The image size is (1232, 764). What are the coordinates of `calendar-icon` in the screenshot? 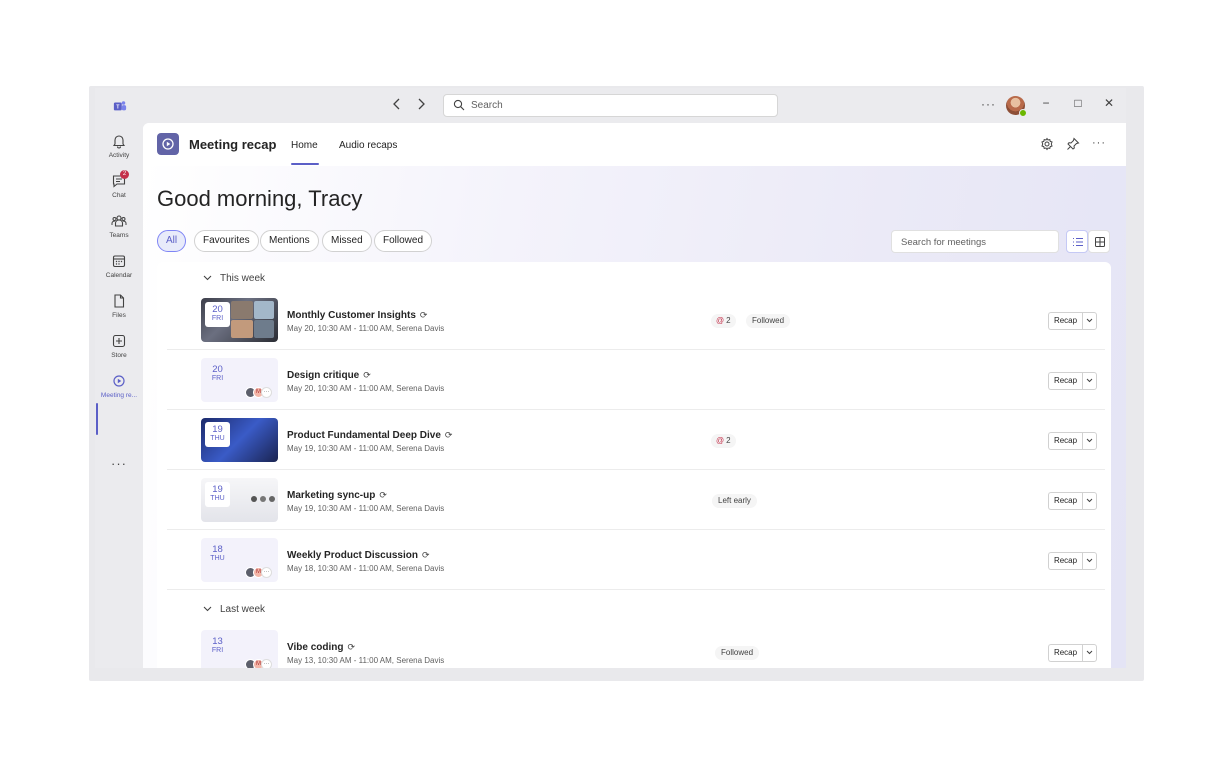 It's located at (119, 261).